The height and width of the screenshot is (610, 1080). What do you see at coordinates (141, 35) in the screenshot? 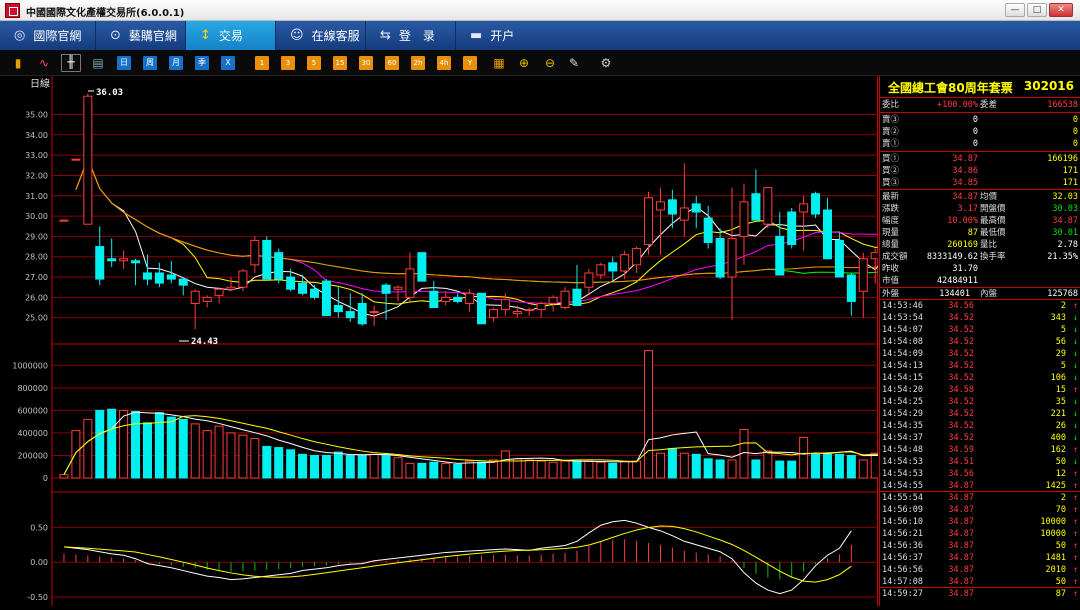
I see `nav-art-shop-website: ⊙ 藝購官網` at bounding box center [141, 35].